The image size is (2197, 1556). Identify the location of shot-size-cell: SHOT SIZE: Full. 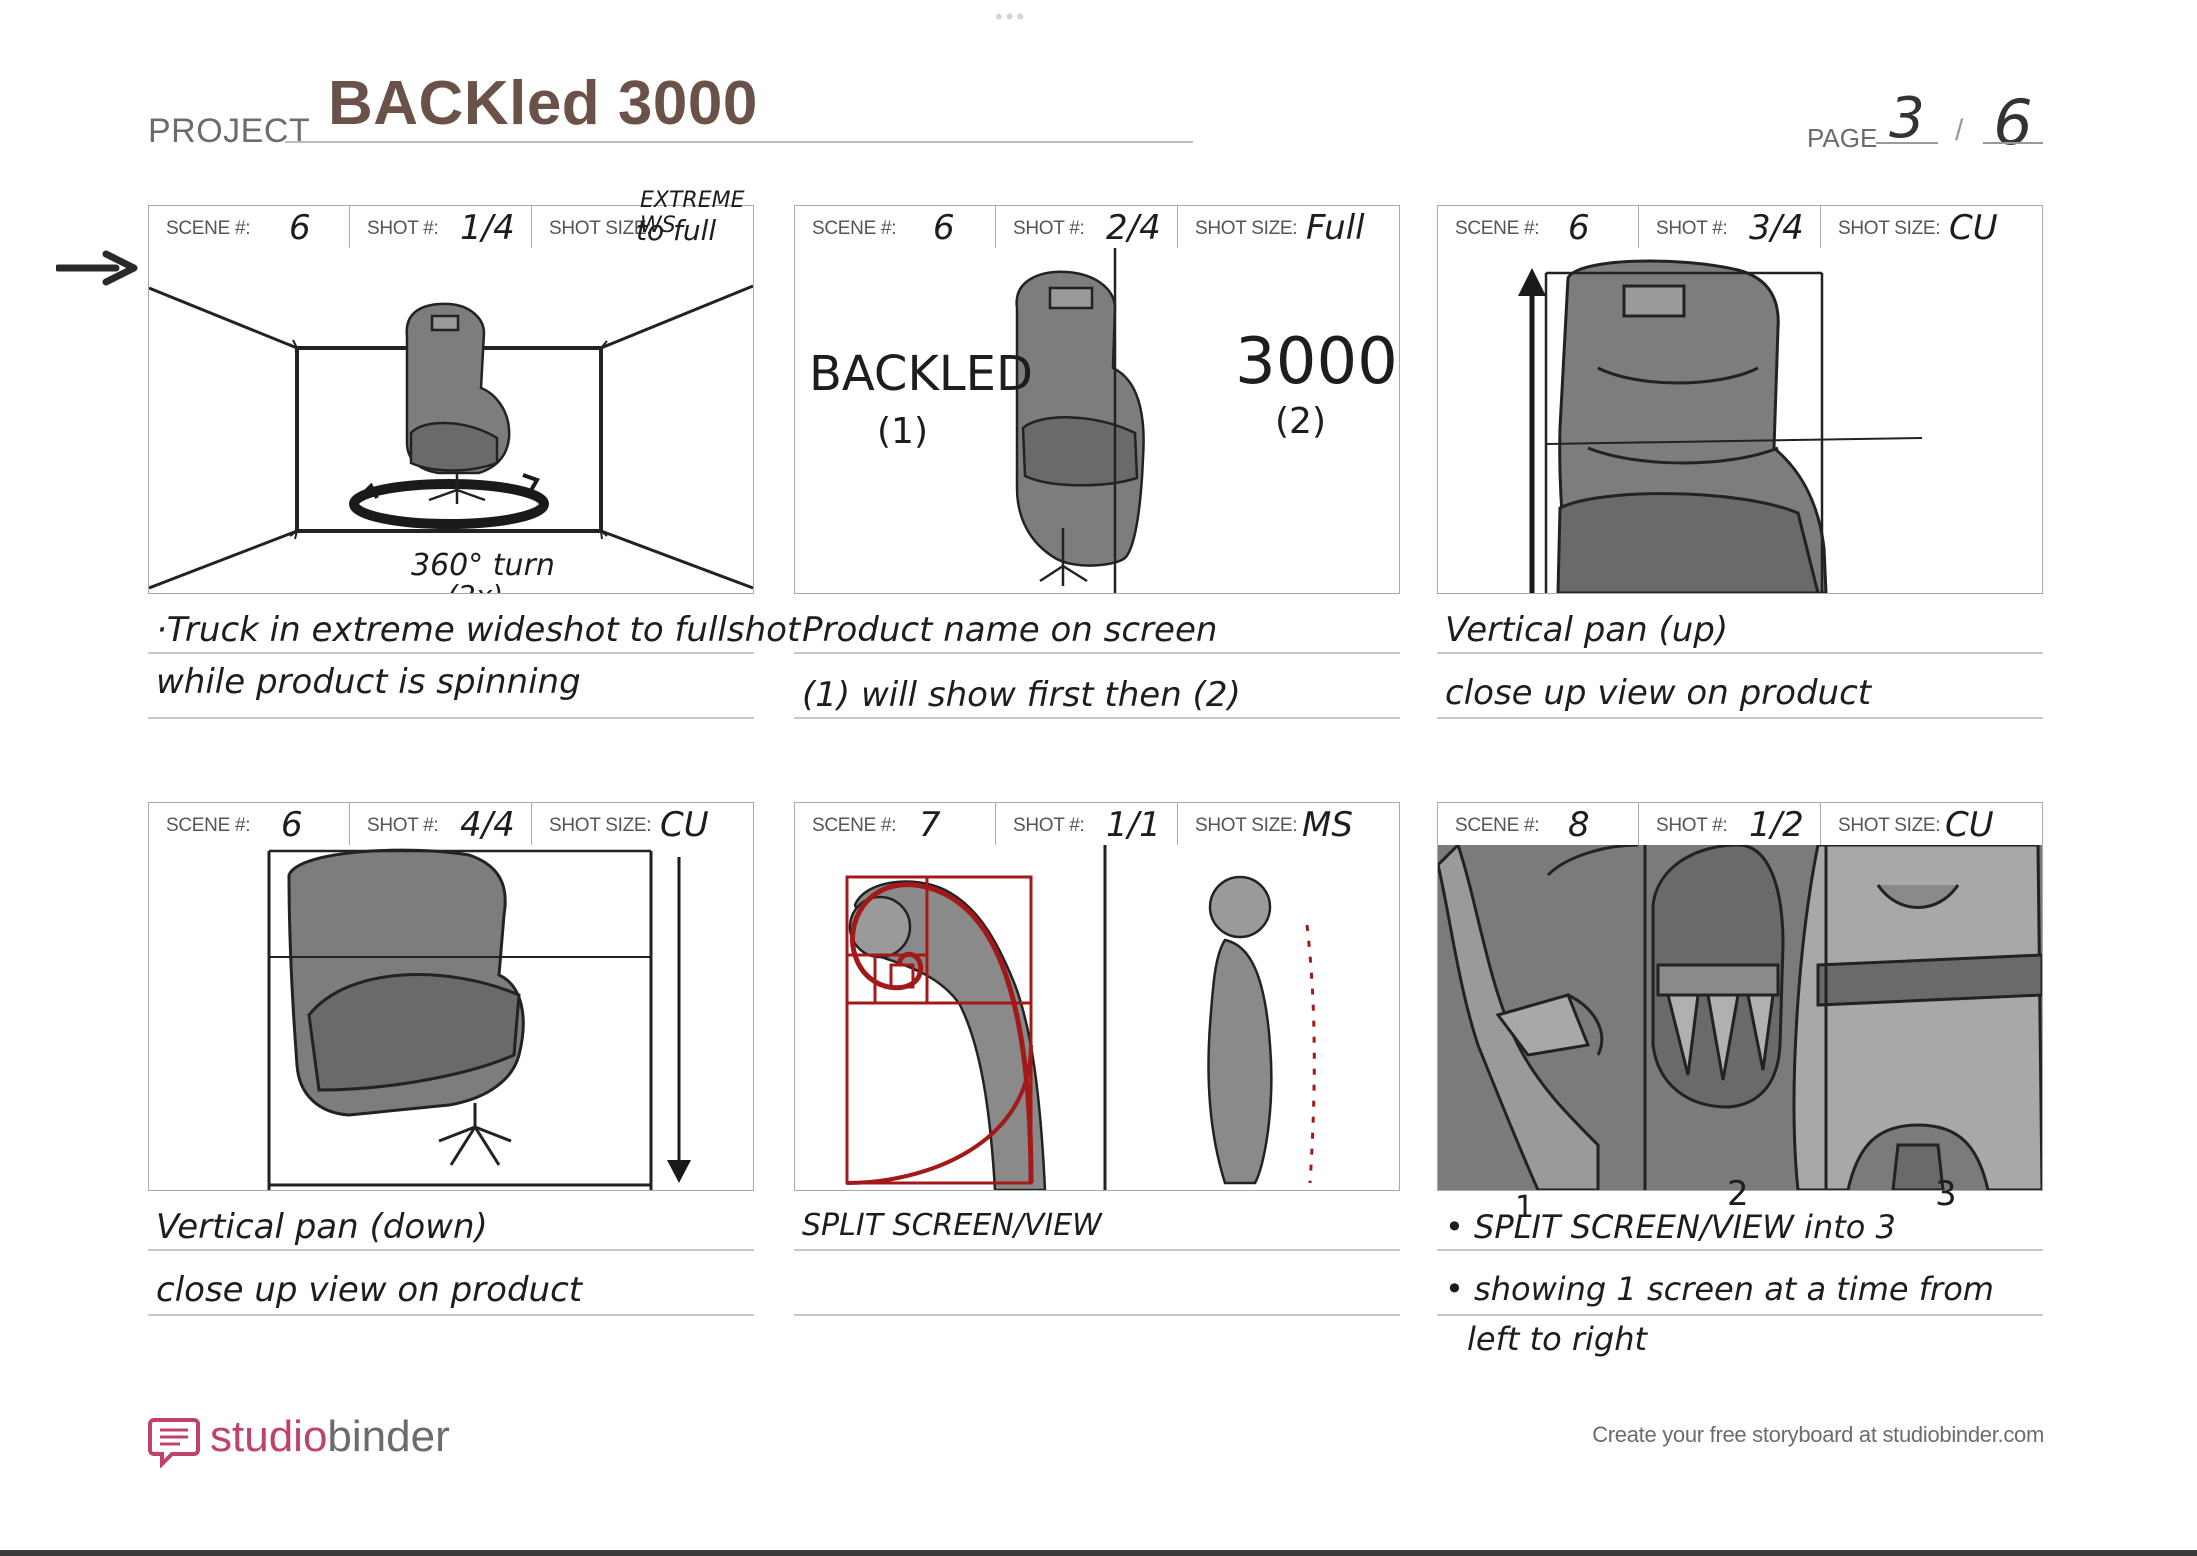
(1288, 227).